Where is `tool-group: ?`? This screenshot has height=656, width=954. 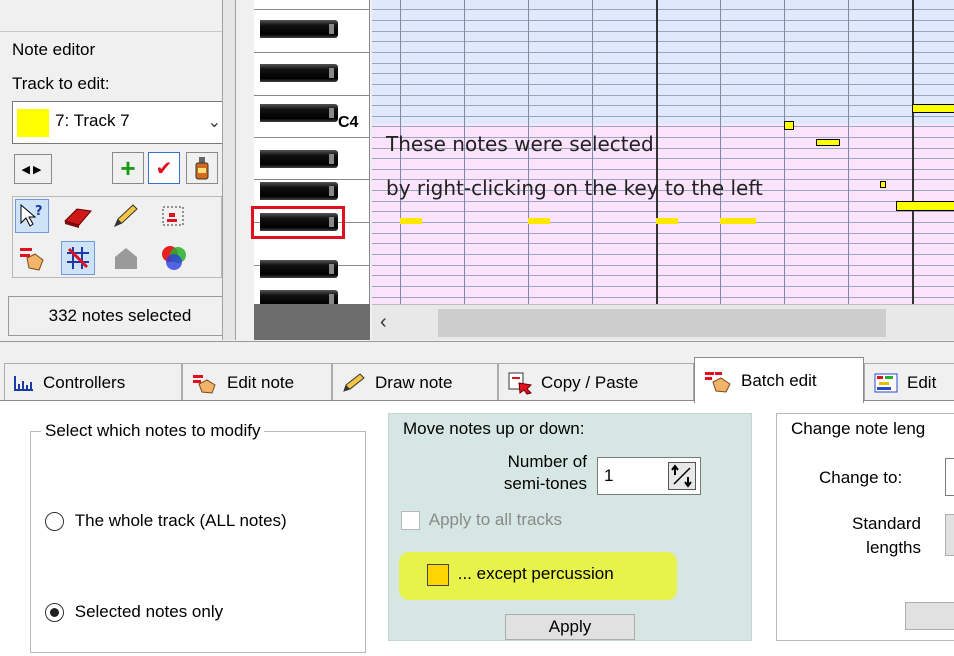 tool-group: ? is located at coordinates (117, 237).